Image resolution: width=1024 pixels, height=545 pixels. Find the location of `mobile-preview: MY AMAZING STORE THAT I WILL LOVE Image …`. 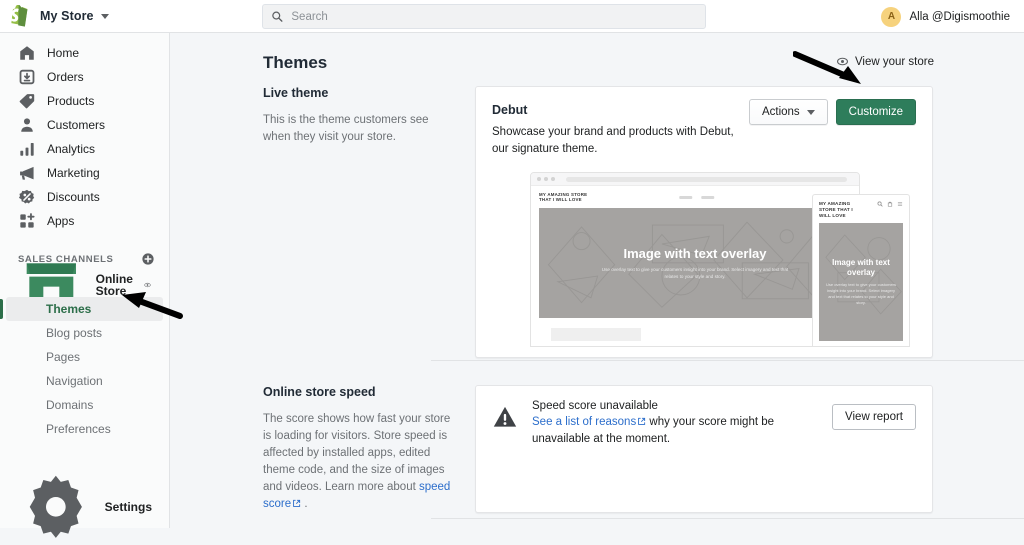

mobile-preview: MY AMAZING STORE THAT I WILL LOVE Image … is located at coordinates (861, 270).